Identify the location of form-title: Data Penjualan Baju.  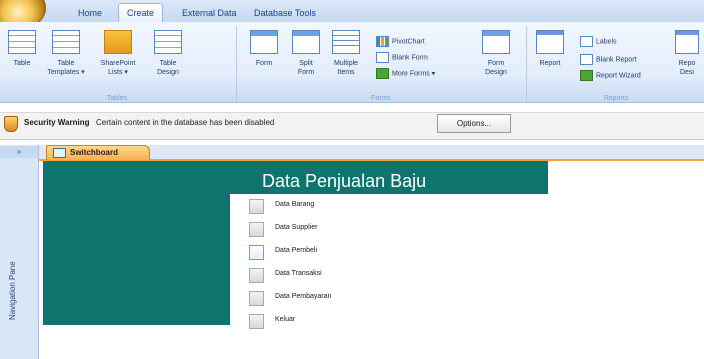
(344, 181).